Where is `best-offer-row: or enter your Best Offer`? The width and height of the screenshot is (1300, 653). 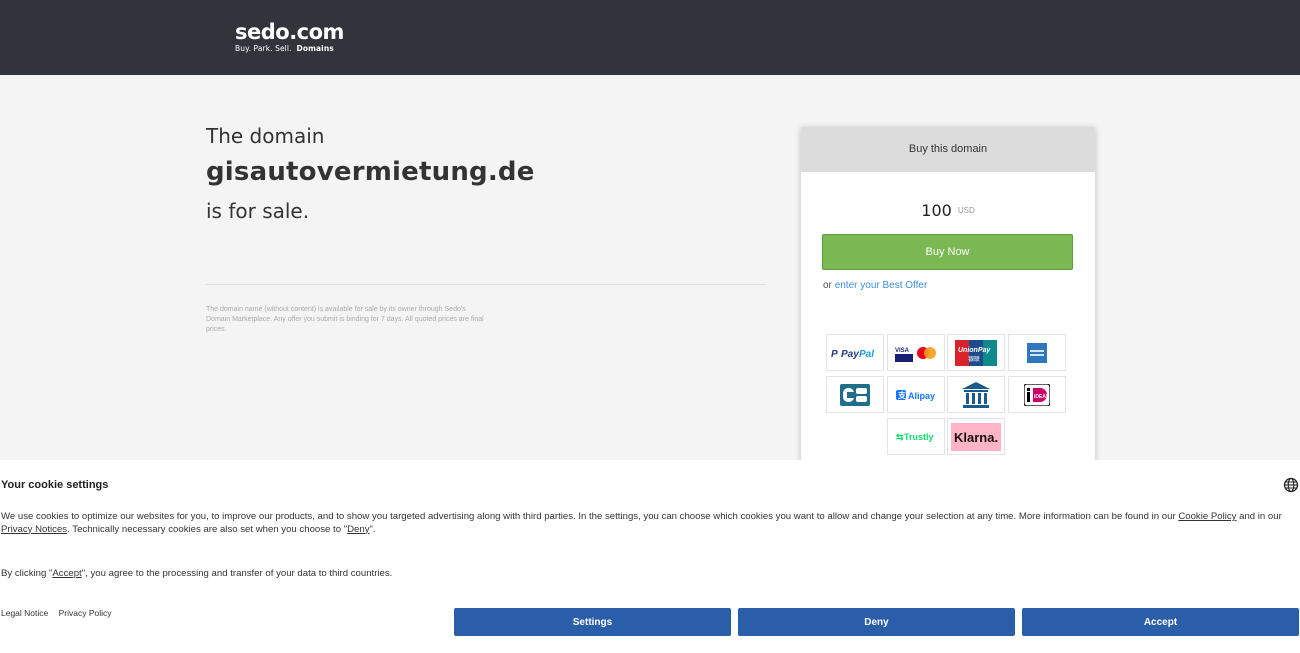 best-offer-row: or enter your Best Offer is located at coordinates (875, 285).